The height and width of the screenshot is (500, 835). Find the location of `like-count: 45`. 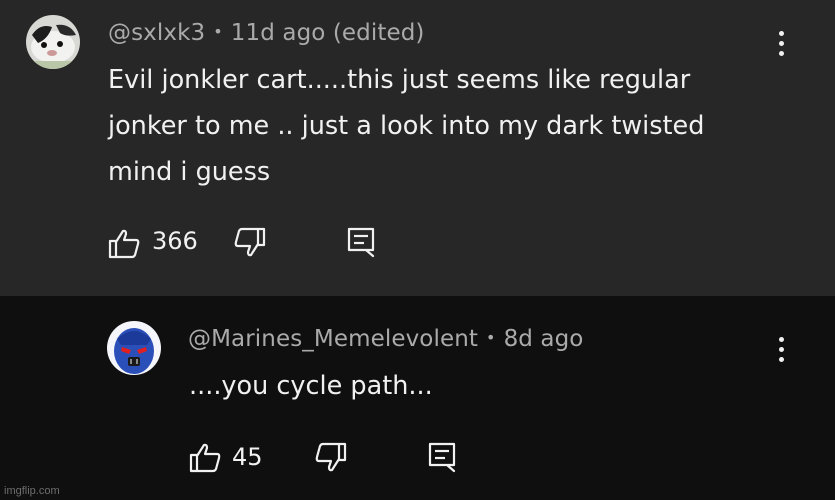

like-count: 45 is located at coordinates (247, 457).